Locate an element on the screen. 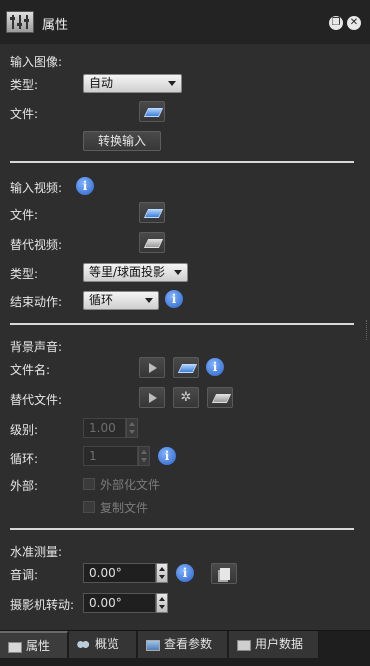 This screenshot has width=370, height=666. close-icon: ✕ is located at coordinates (354, 23).